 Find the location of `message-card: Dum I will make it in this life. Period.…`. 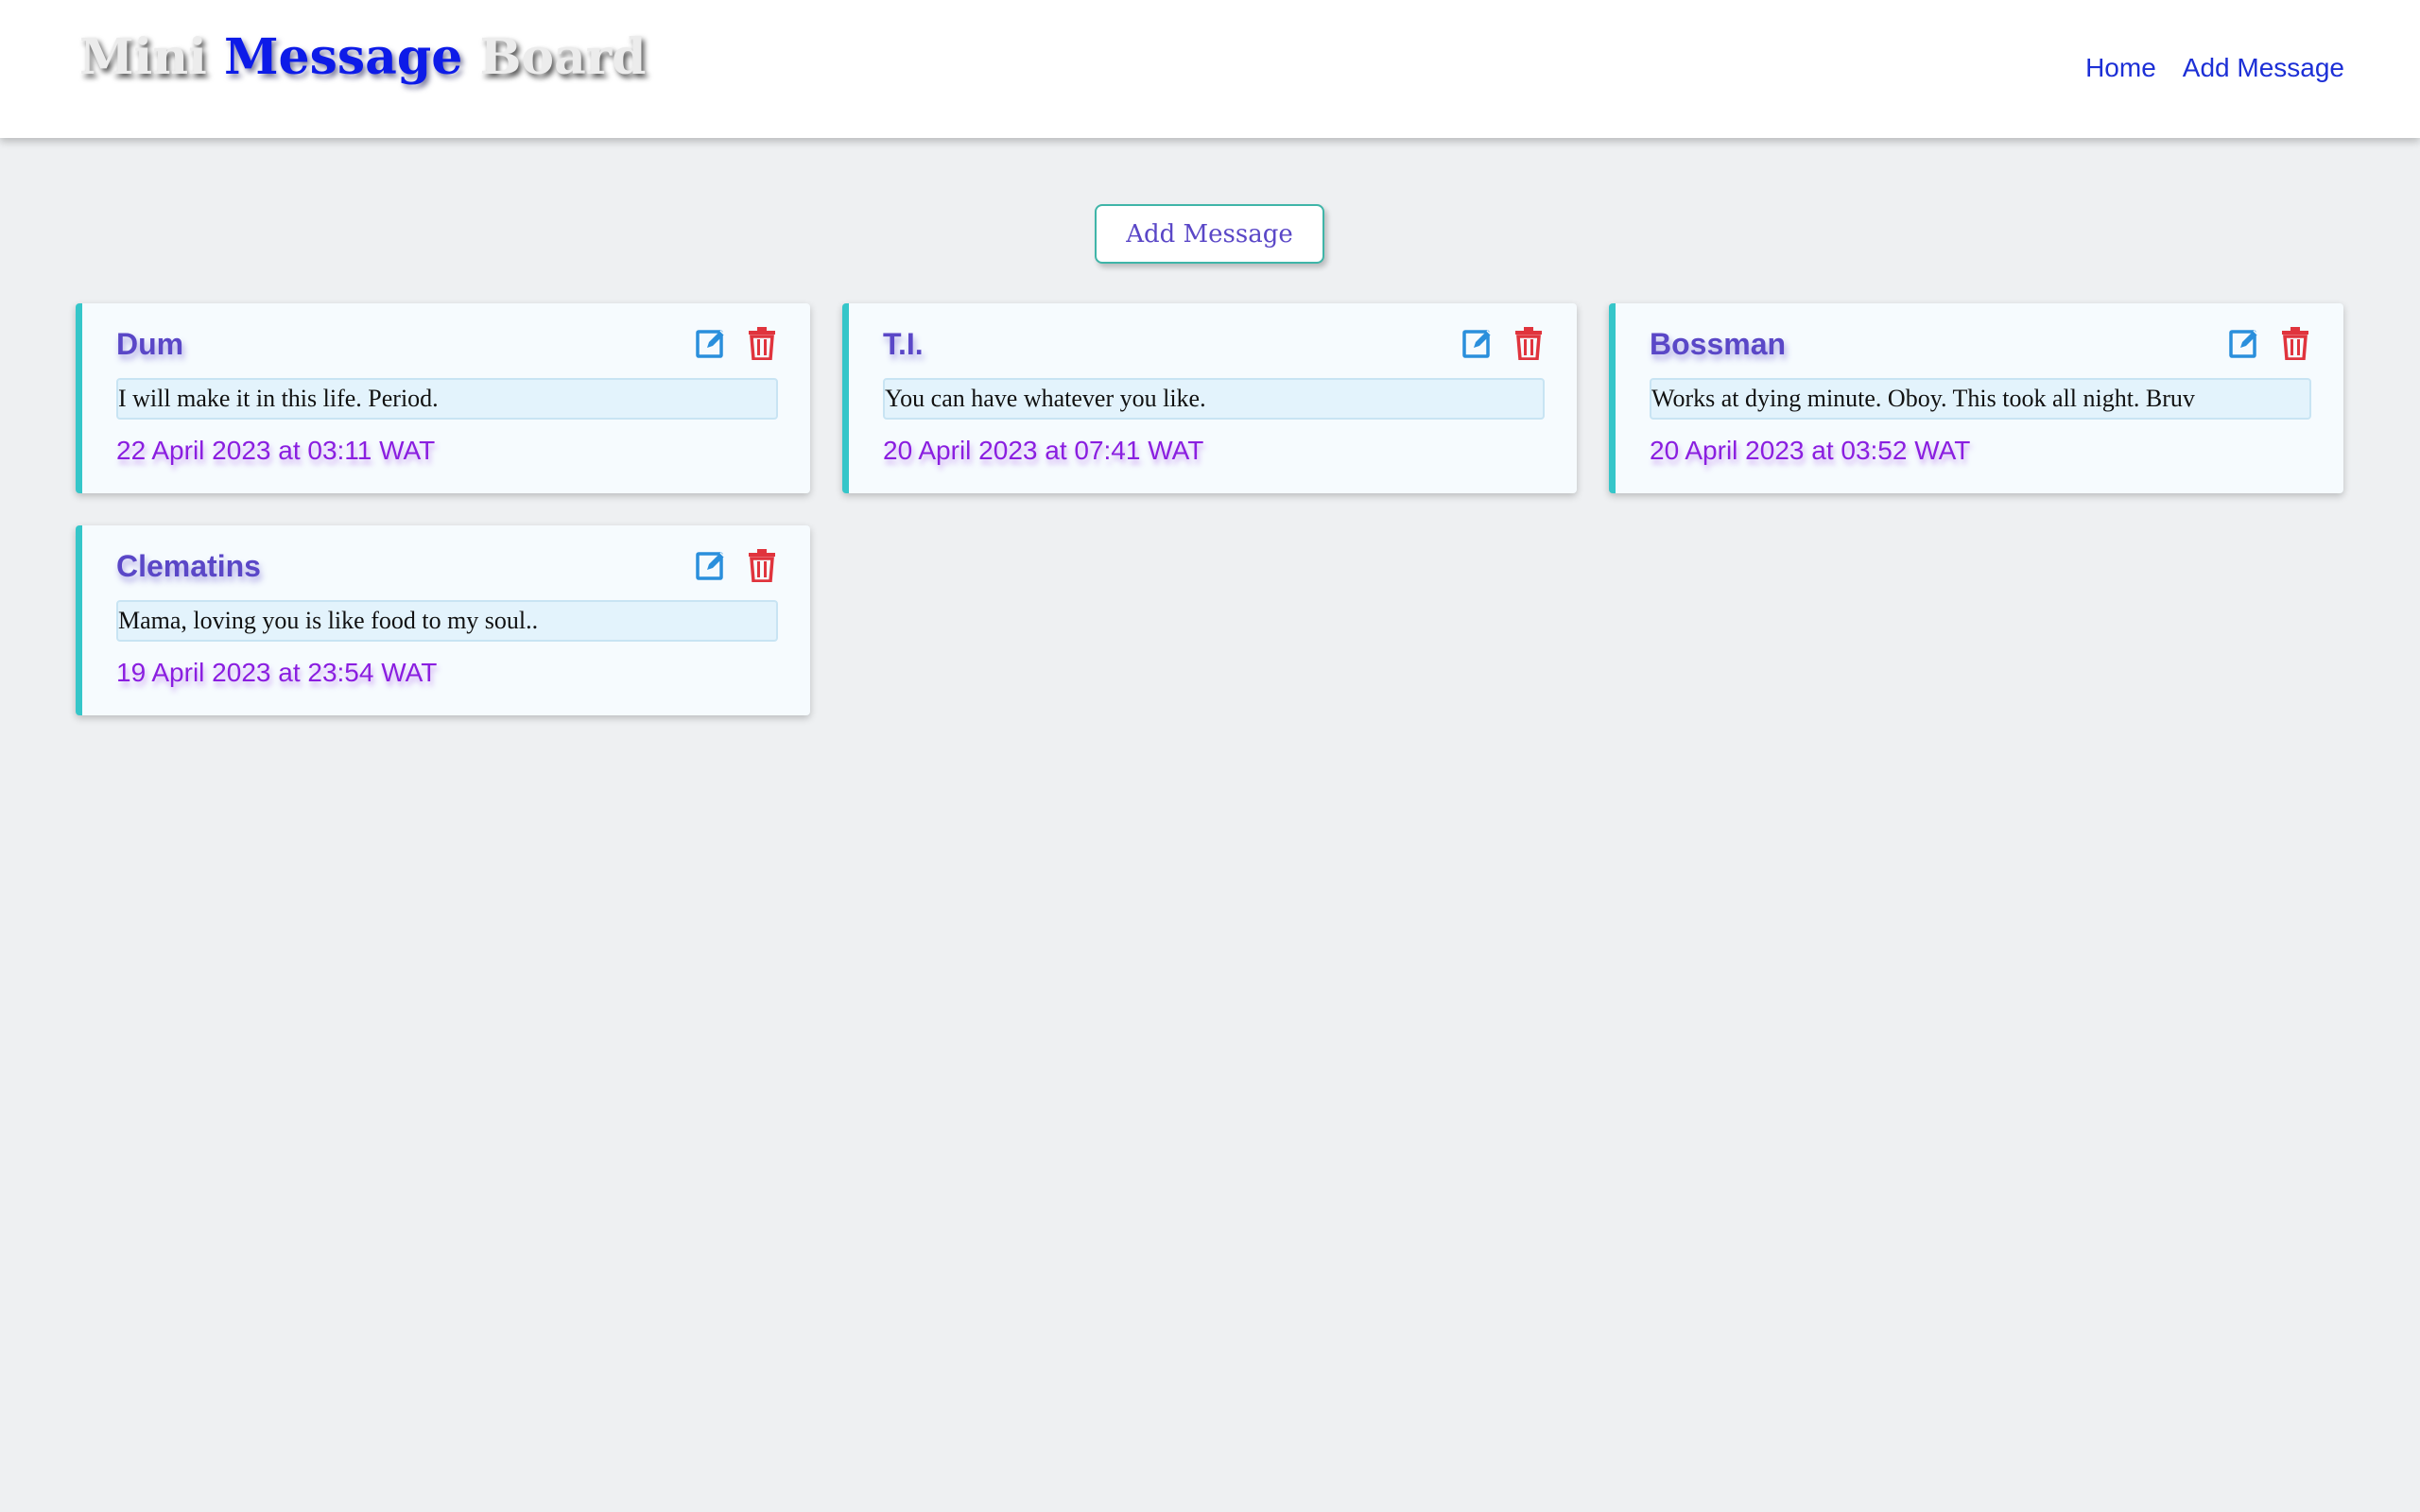

message-card: Dum I will make it in this life. Period.… is located at coordinates (443, 398).